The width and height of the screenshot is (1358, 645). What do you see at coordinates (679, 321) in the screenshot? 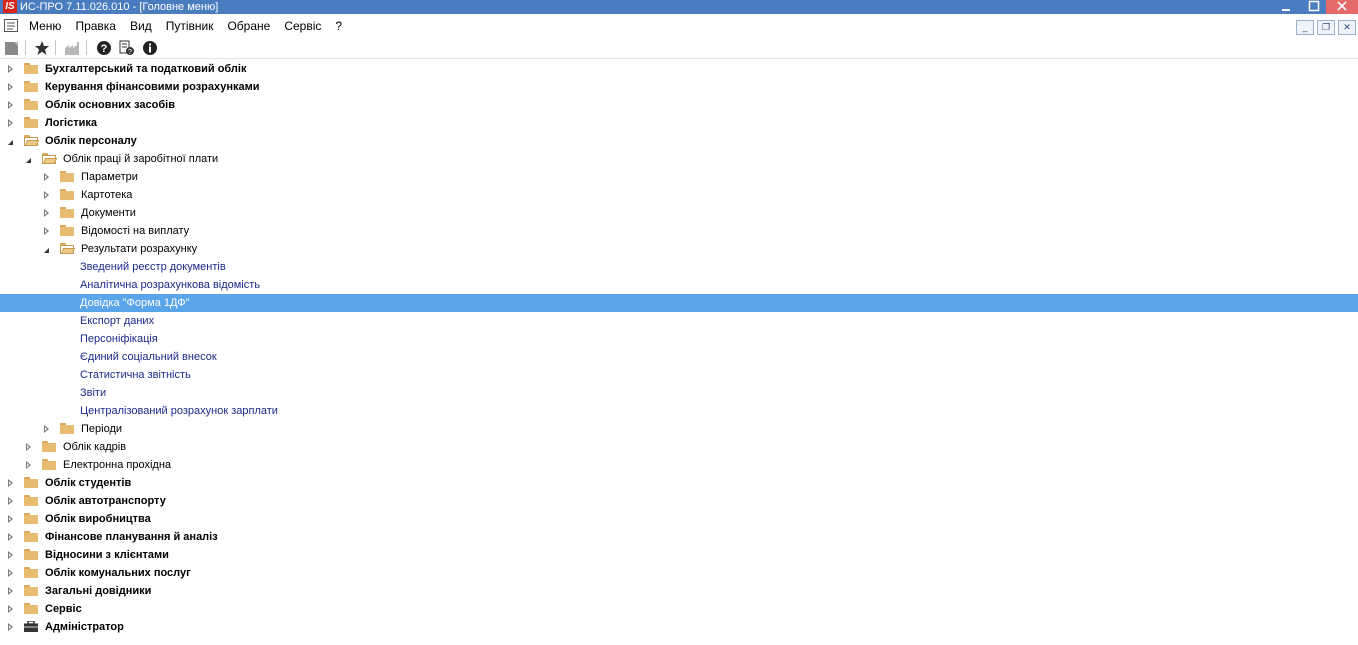
I see `tree-leaf-item: Експорт даних` at bounding box center [679, 321].